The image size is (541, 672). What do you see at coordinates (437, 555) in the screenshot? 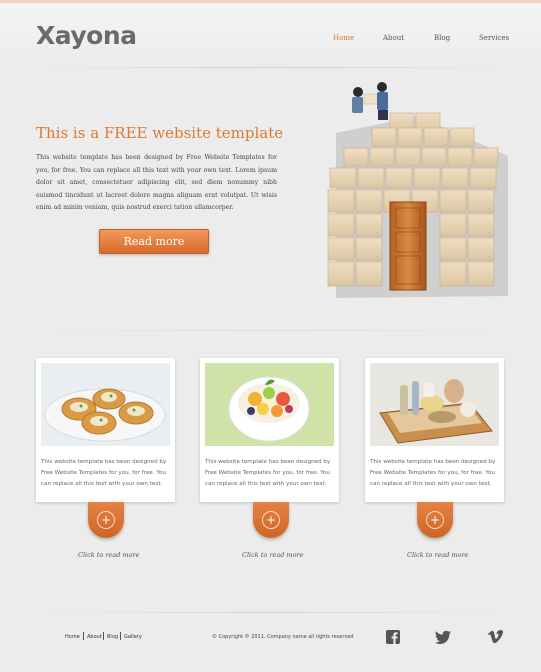
I see `read-more-link-3: Click to read more` at bounding box center [437, 555].